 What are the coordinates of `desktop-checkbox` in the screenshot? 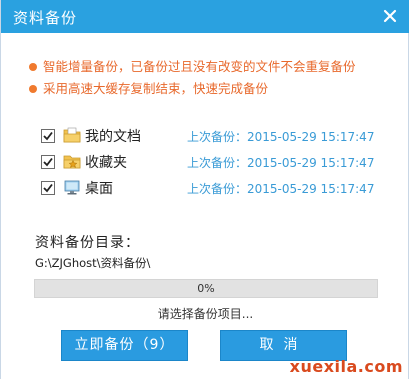 It's located at (48, 188).